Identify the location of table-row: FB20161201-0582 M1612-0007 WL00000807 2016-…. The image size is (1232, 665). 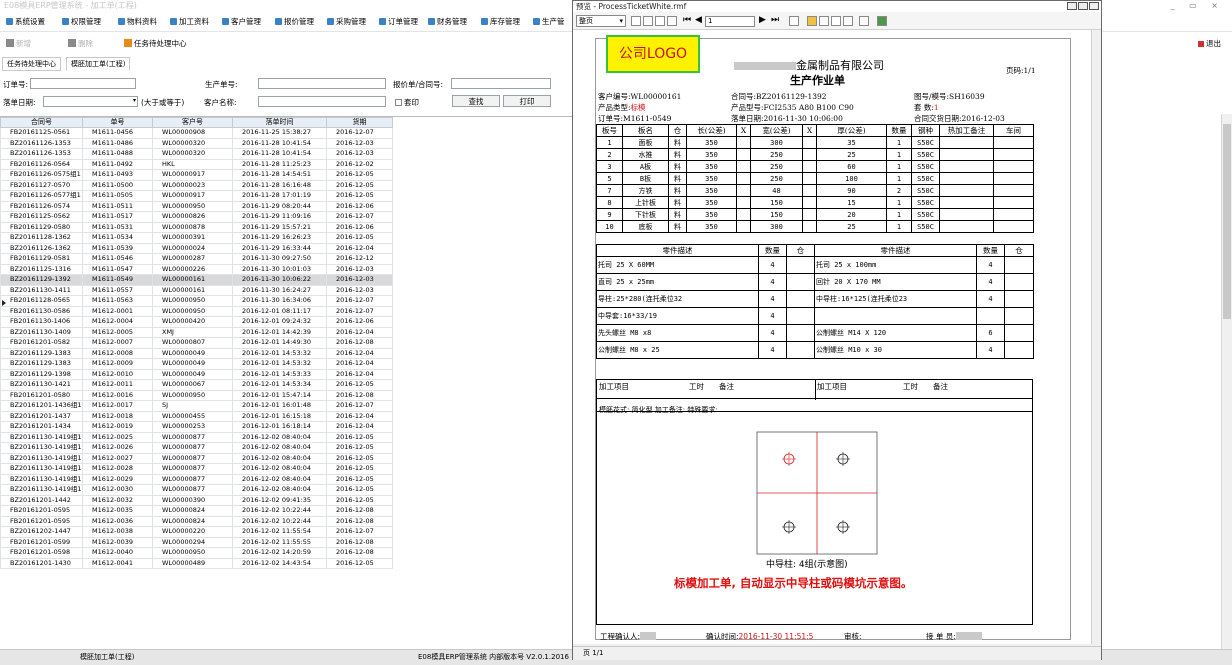
(196, 343).